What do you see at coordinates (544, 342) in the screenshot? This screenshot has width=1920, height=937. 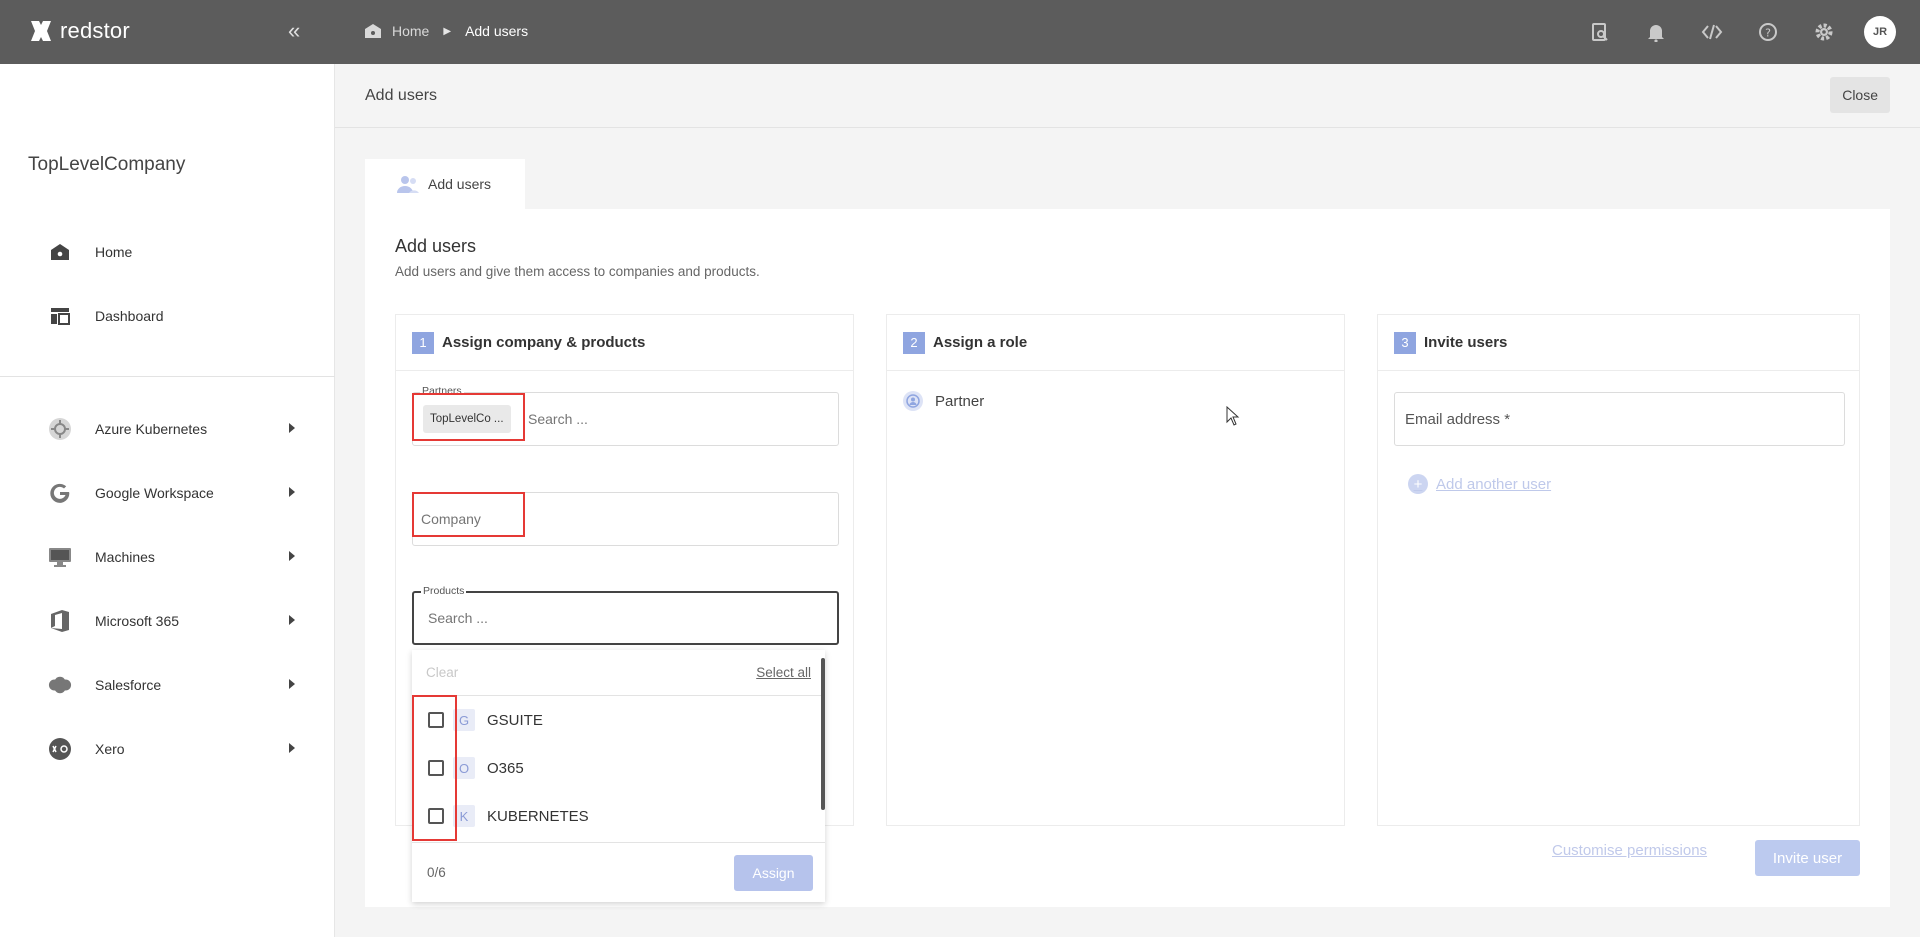 I see `step-title: Assign company & products` at bounding box center [544, 342].